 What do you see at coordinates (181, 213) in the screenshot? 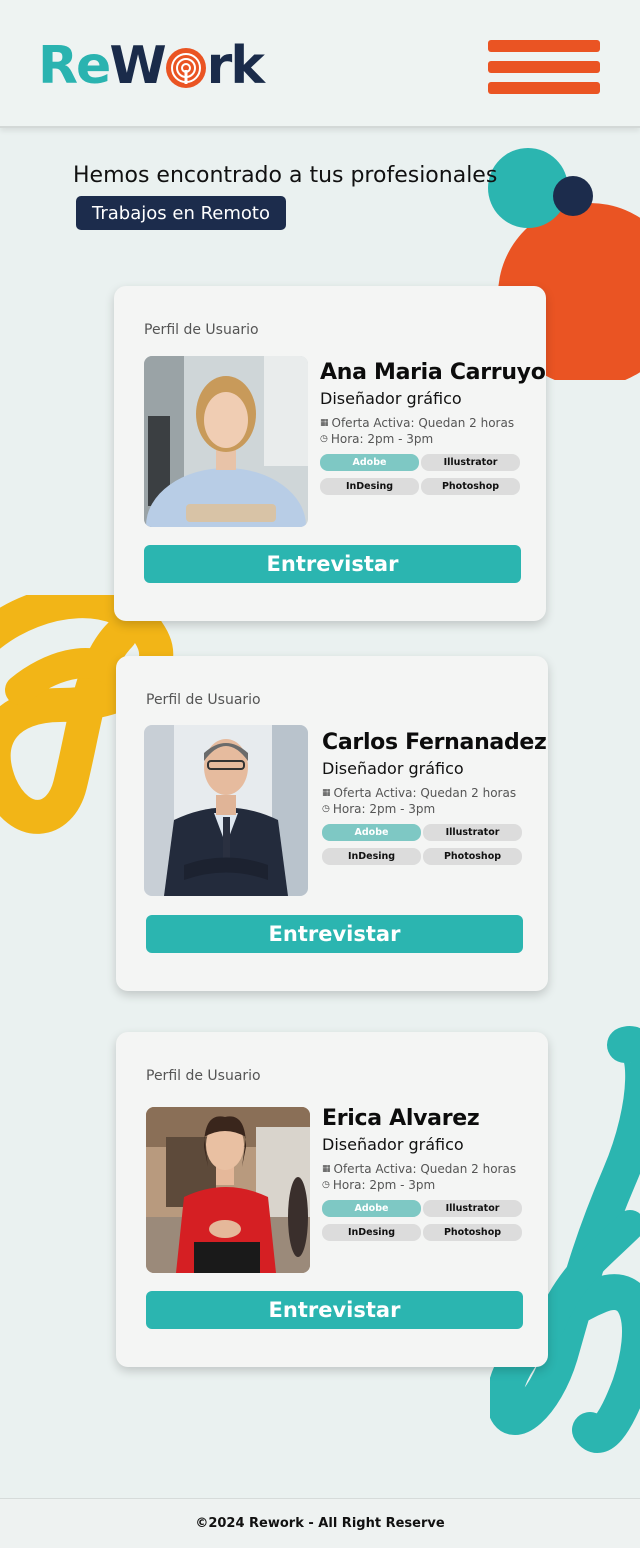
I see `remote-jobs-tag: Trabajos en Remoto` at bounding box center [181, 213].